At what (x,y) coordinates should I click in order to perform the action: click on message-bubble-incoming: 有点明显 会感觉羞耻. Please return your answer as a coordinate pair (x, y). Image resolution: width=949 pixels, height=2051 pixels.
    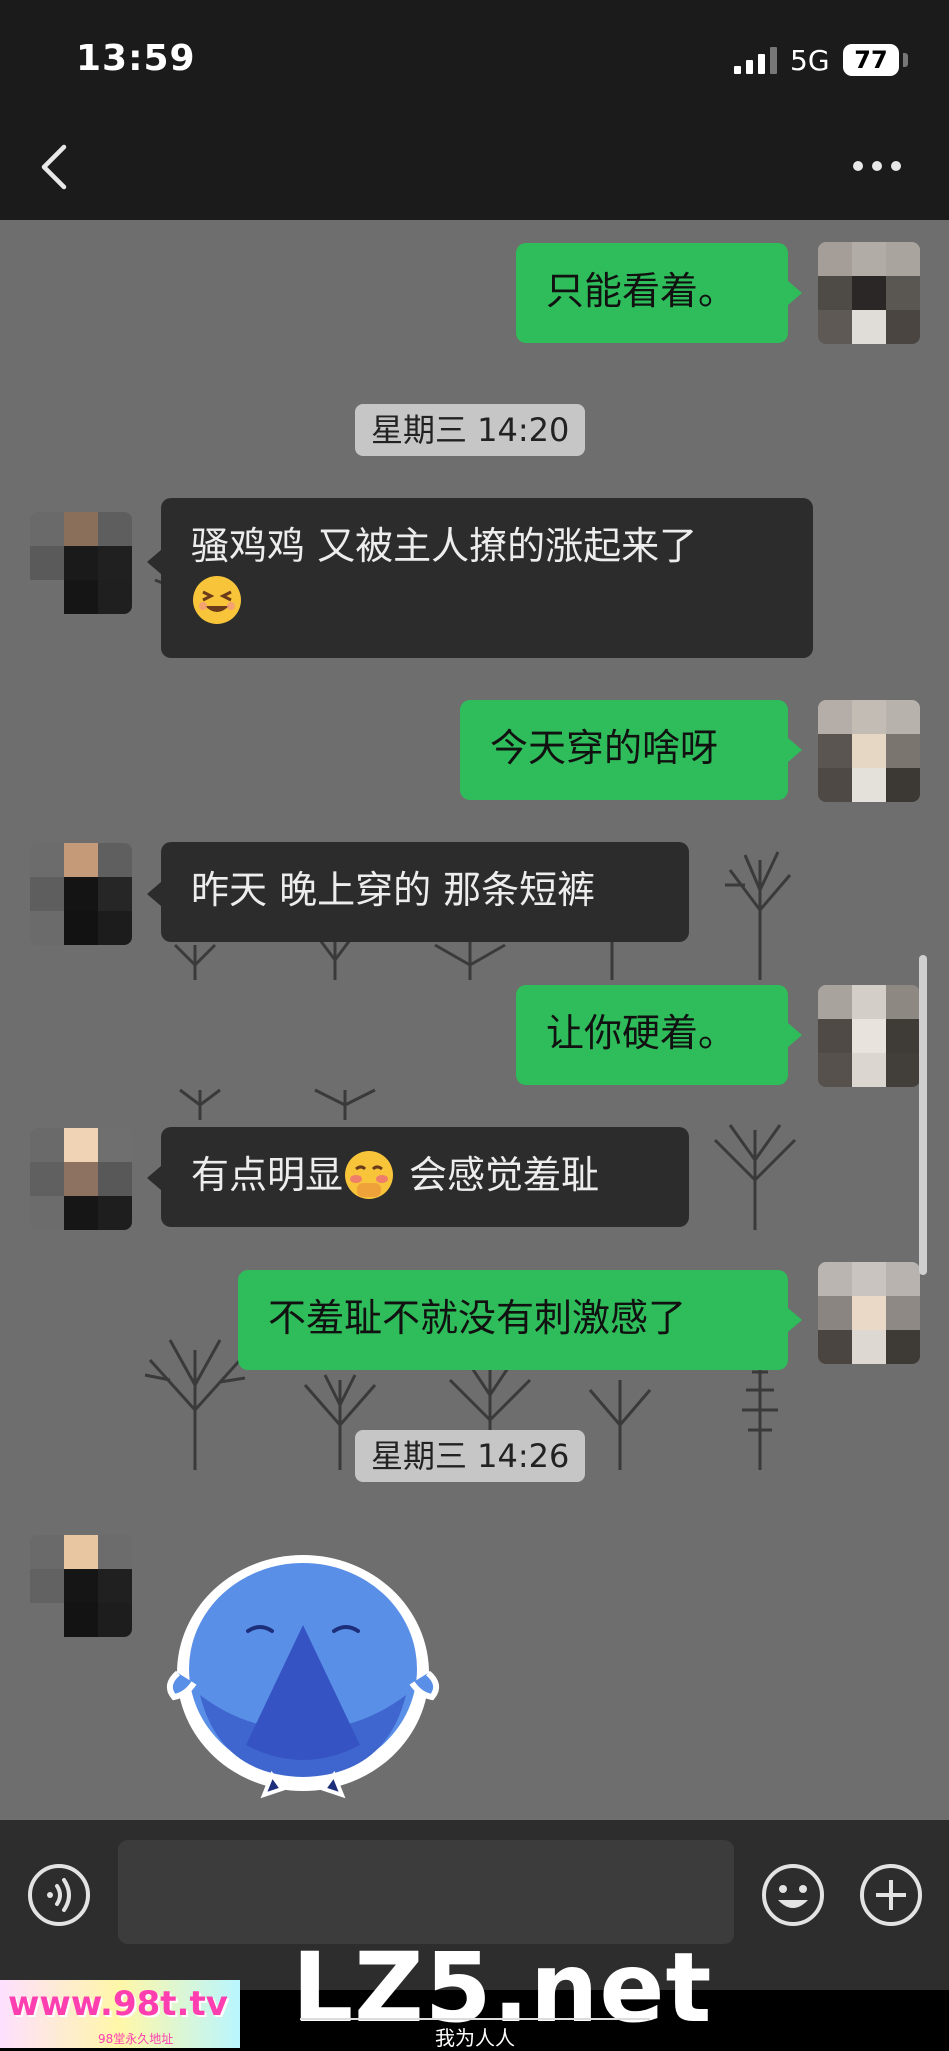
    Looking at the image, I should click on (425, 1177).